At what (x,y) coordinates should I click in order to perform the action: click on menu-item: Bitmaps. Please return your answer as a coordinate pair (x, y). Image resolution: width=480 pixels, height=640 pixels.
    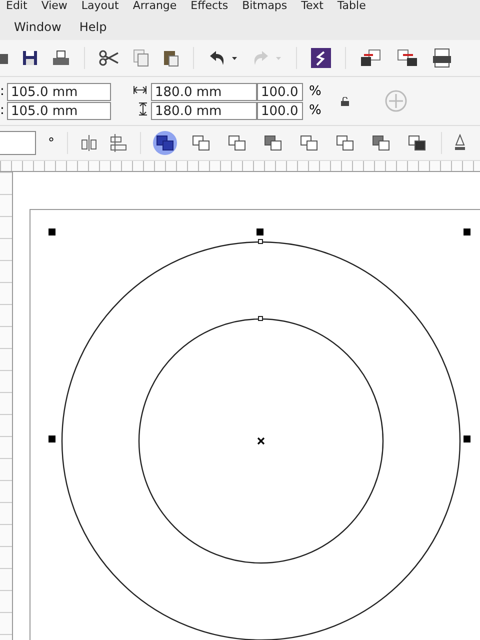
    Looking at the image, I should click on (265, 6).